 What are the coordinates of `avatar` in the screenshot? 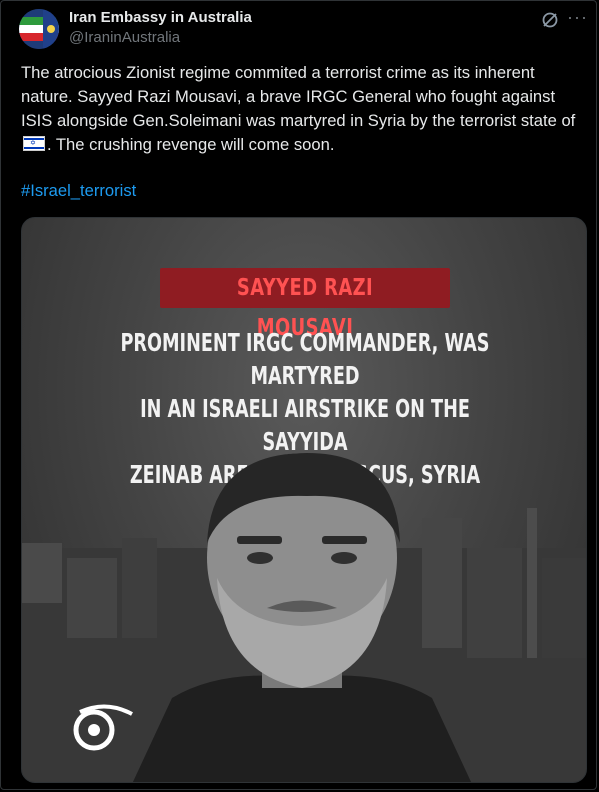 It's located at (39, 29).